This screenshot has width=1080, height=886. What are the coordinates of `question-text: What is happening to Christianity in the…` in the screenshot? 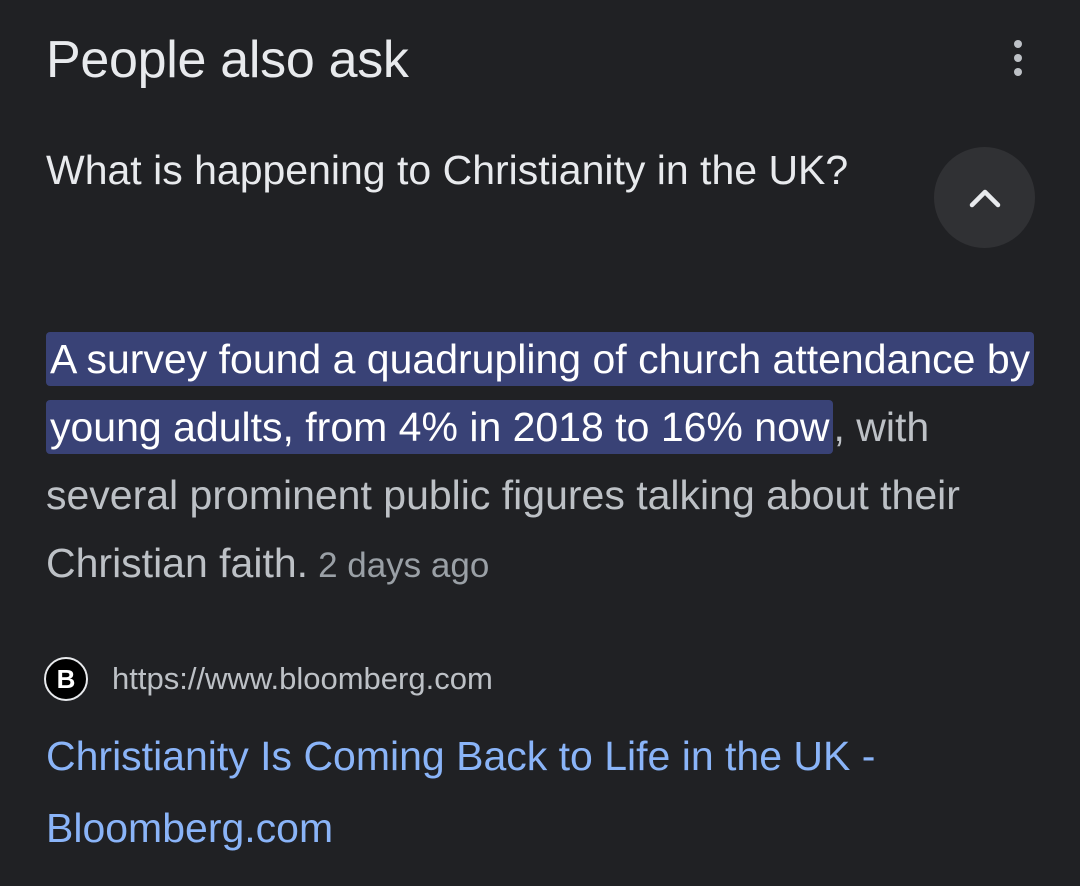 It's located at (476, 170).